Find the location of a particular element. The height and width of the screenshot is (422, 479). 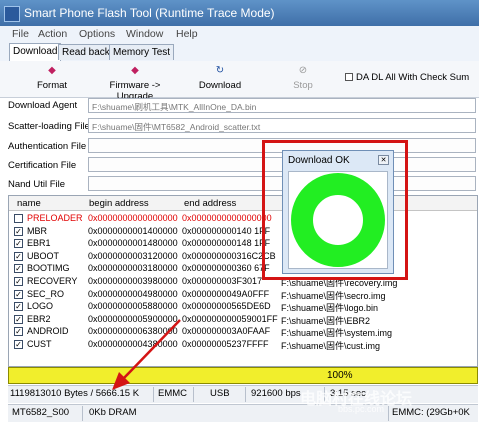

row-checkbox is located at coordinates (18, 218).